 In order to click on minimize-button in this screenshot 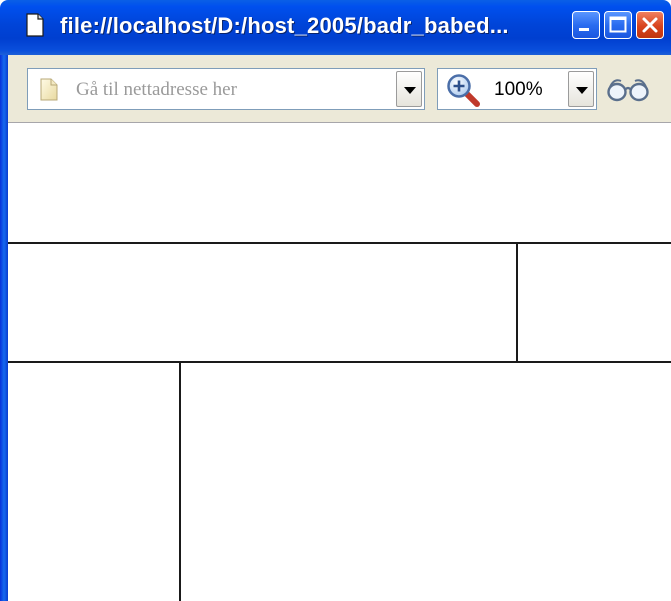, I will do `click(586, 25)`.